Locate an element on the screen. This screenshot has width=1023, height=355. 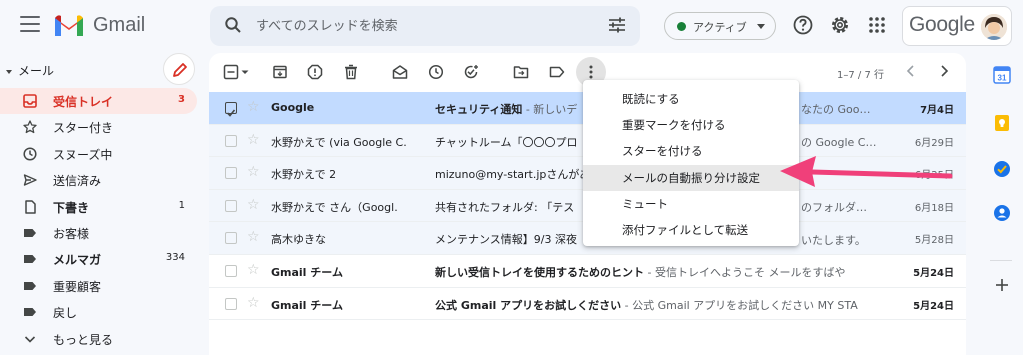
email-date: 5月24日 is located at coordinates (933, 273).